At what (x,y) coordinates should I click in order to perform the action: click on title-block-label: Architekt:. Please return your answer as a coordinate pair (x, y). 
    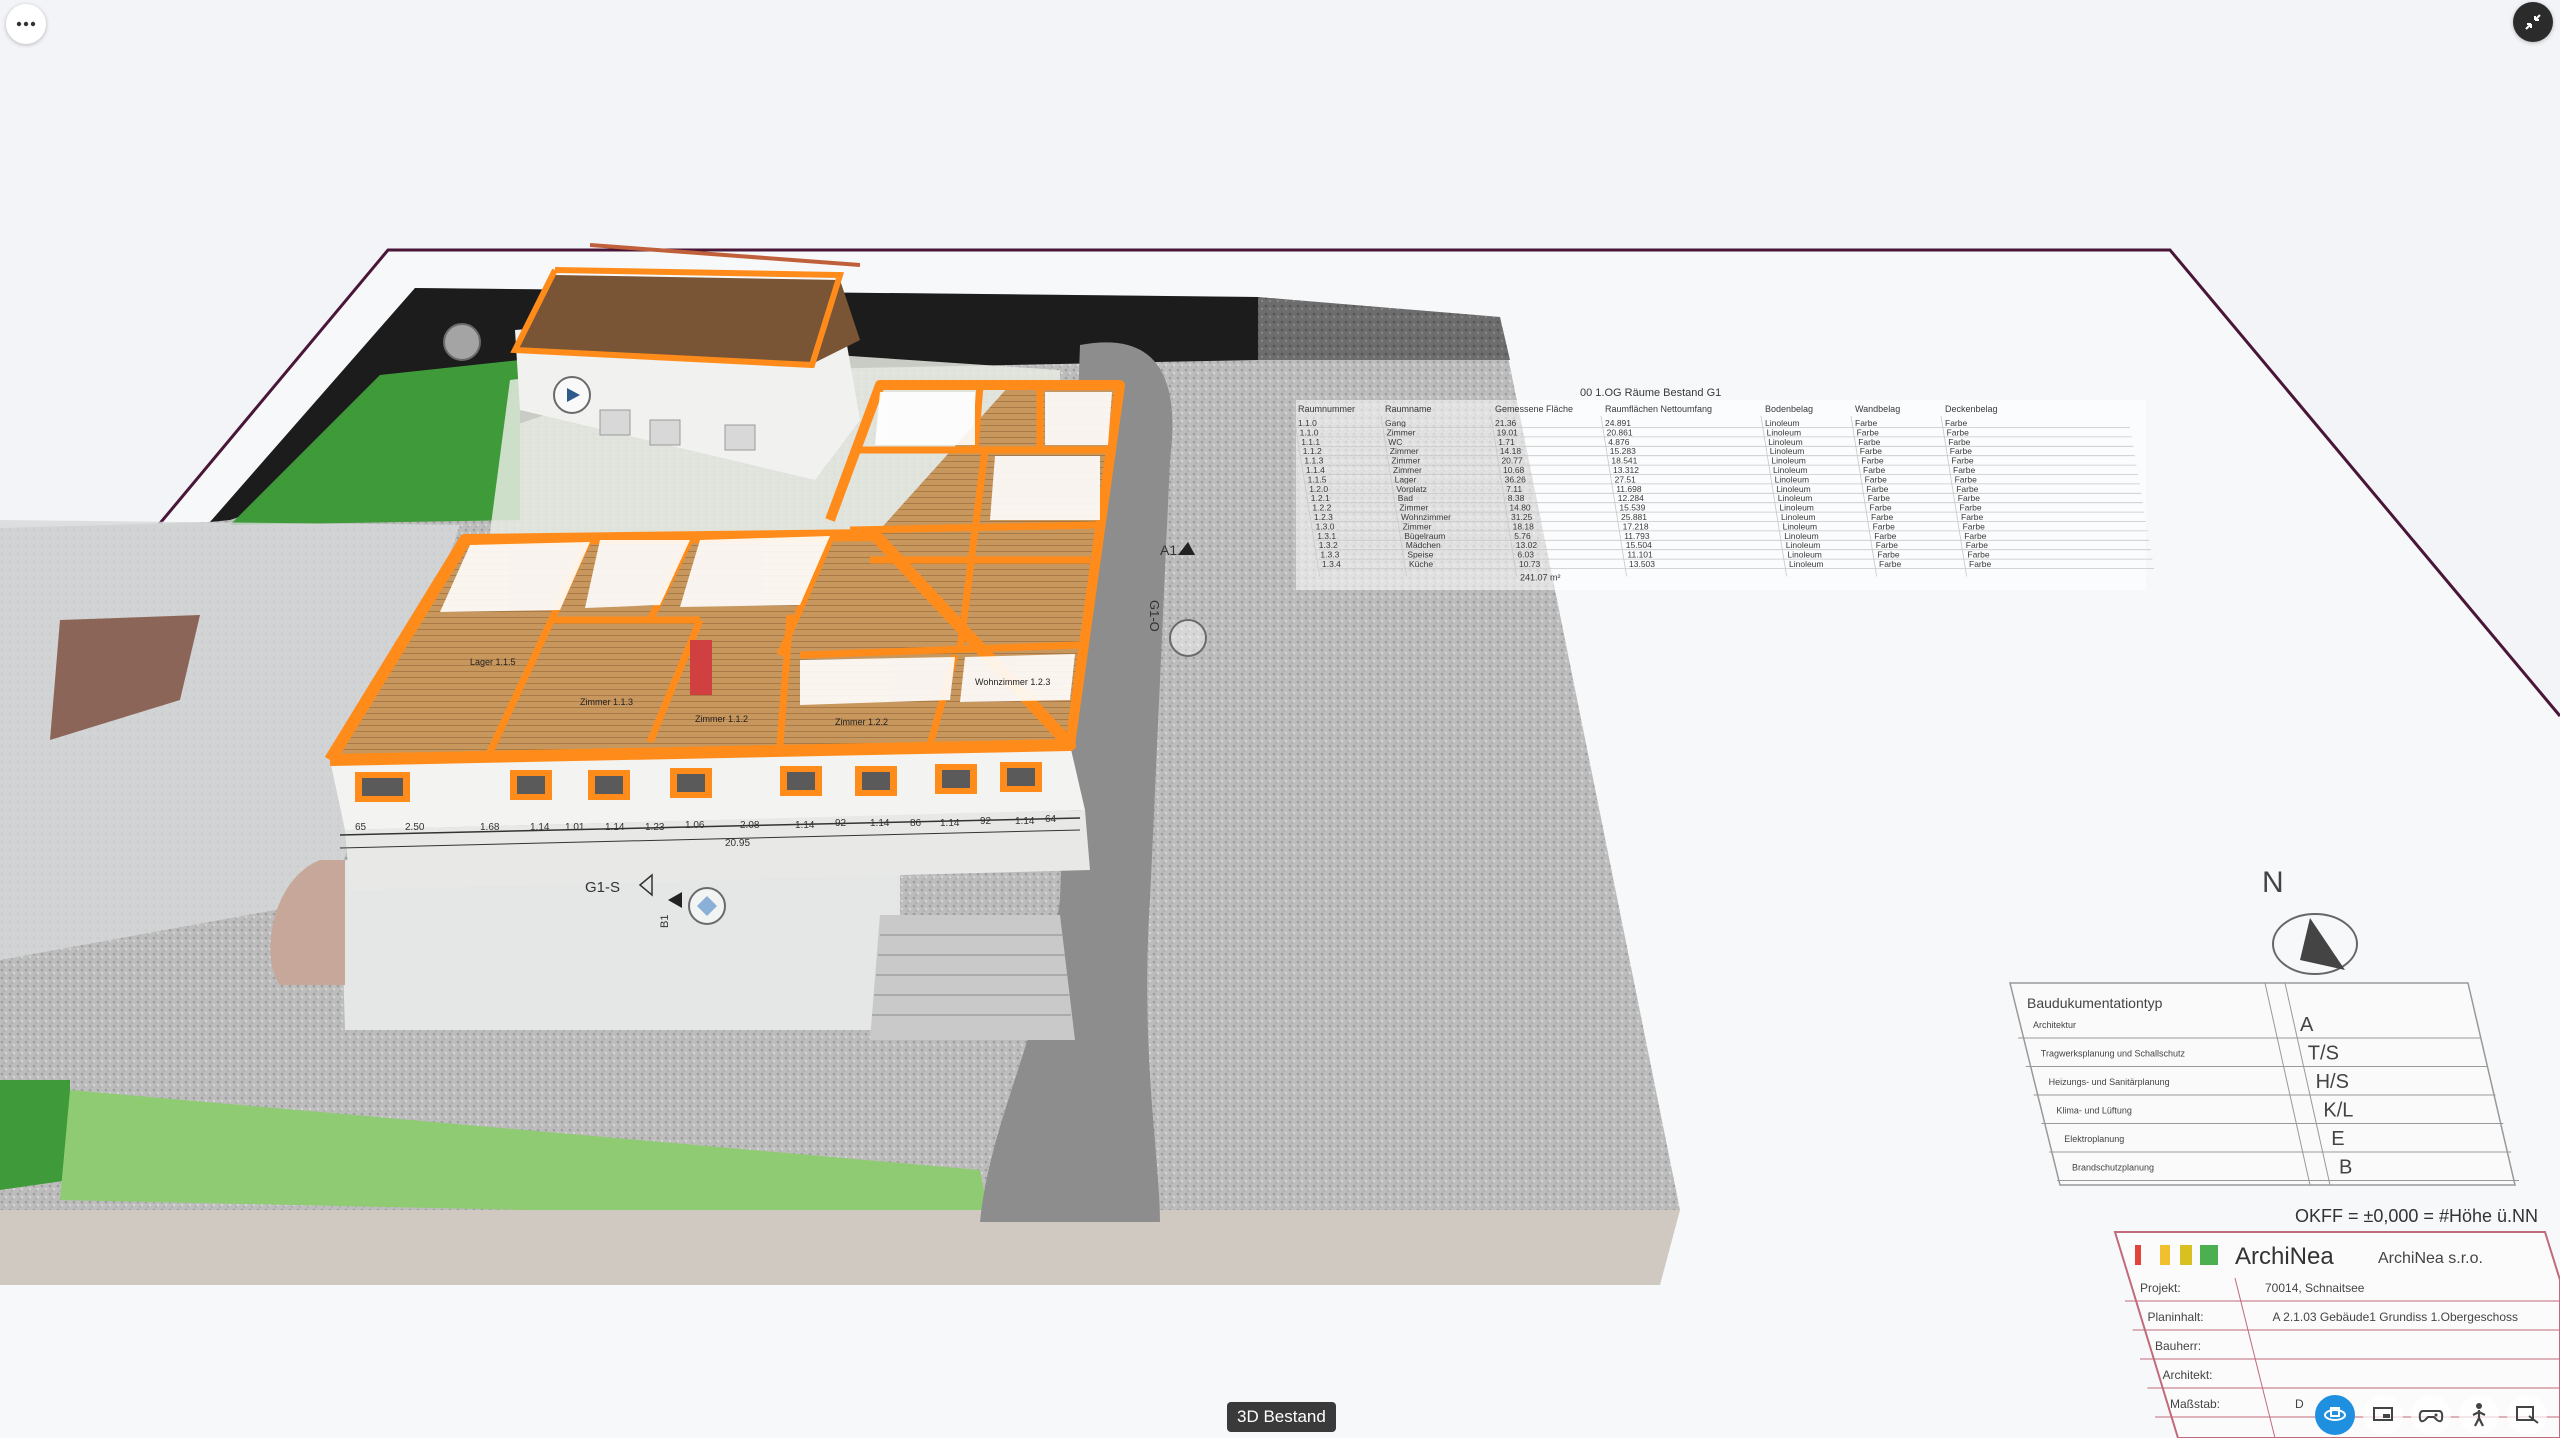
    Looking at the image, I should click on (2188, 1375).